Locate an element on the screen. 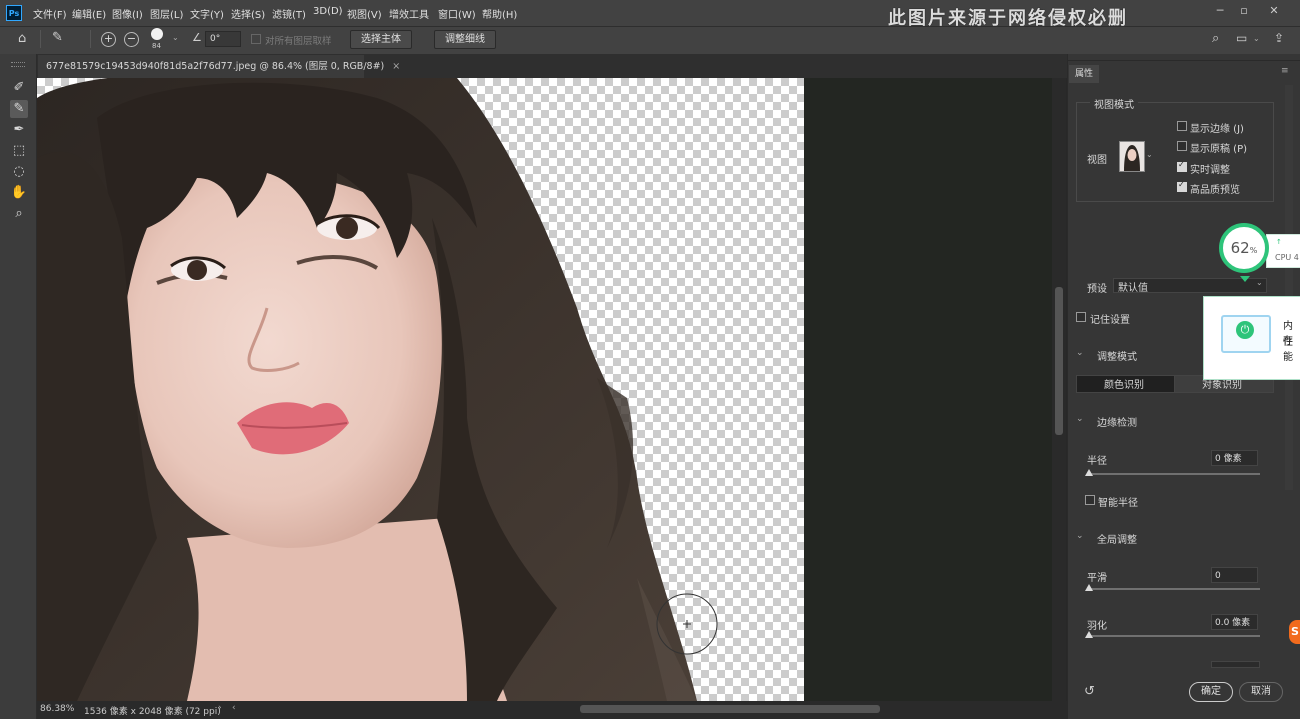 The width and height of the screenshot is (1300, 719). close-window-icon: ✕ is located at coordinates (1274, 11).